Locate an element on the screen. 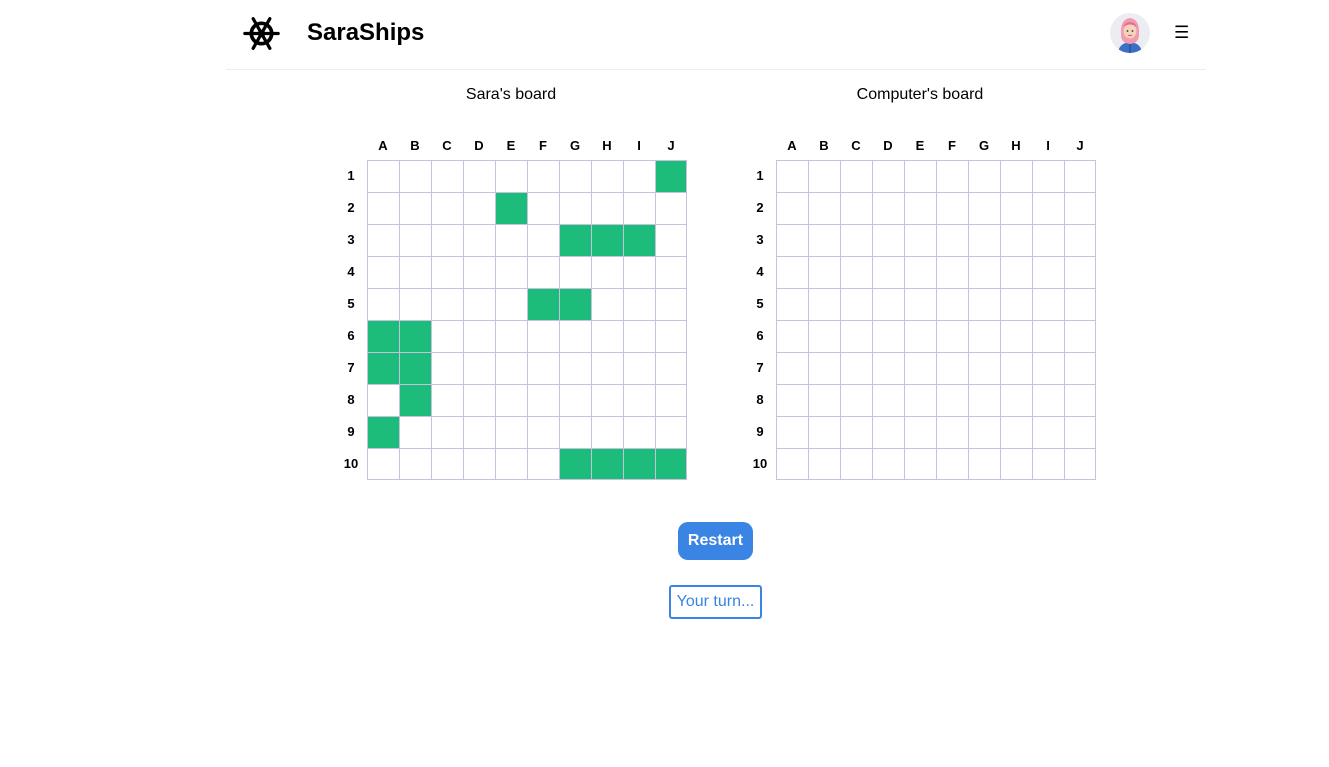  computer-cell-b9 is located at coordinates (824, 432).